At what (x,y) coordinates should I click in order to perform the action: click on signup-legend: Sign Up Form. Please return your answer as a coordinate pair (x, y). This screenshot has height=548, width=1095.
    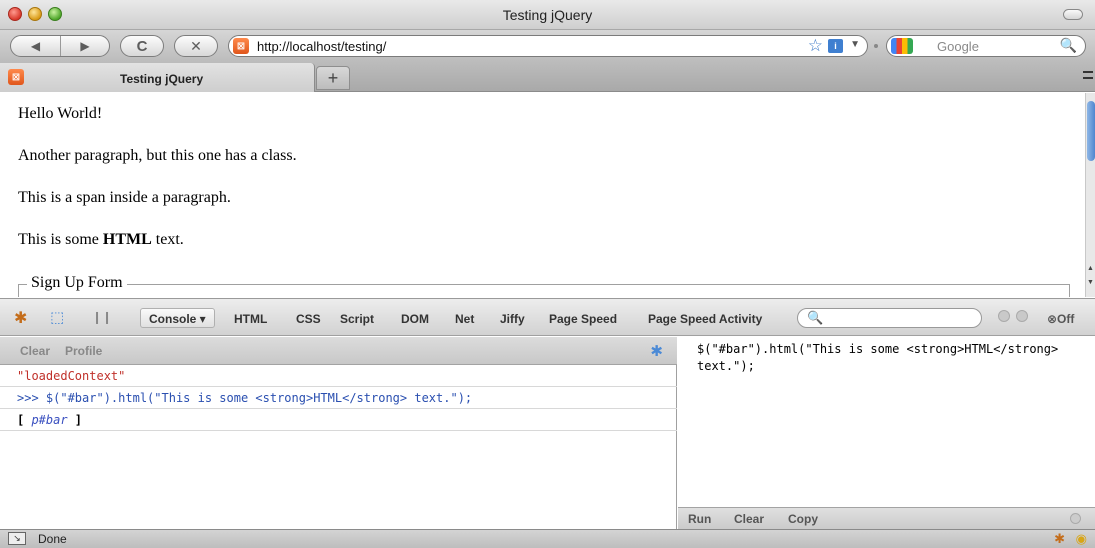
    Looking at the image, I should click on (77, 283).